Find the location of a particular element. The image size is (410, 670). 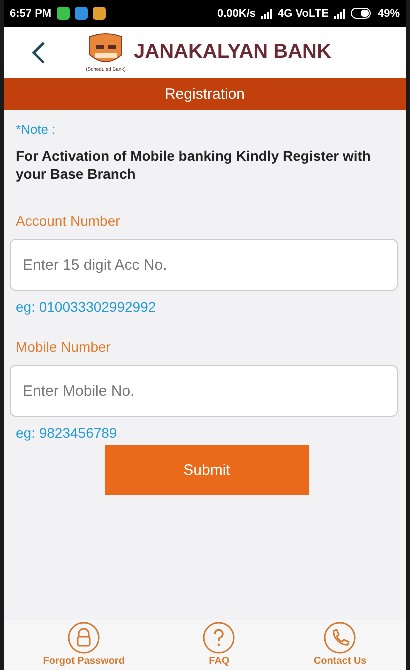

nav-item: Contact Us is located at coordinates (340, 644).